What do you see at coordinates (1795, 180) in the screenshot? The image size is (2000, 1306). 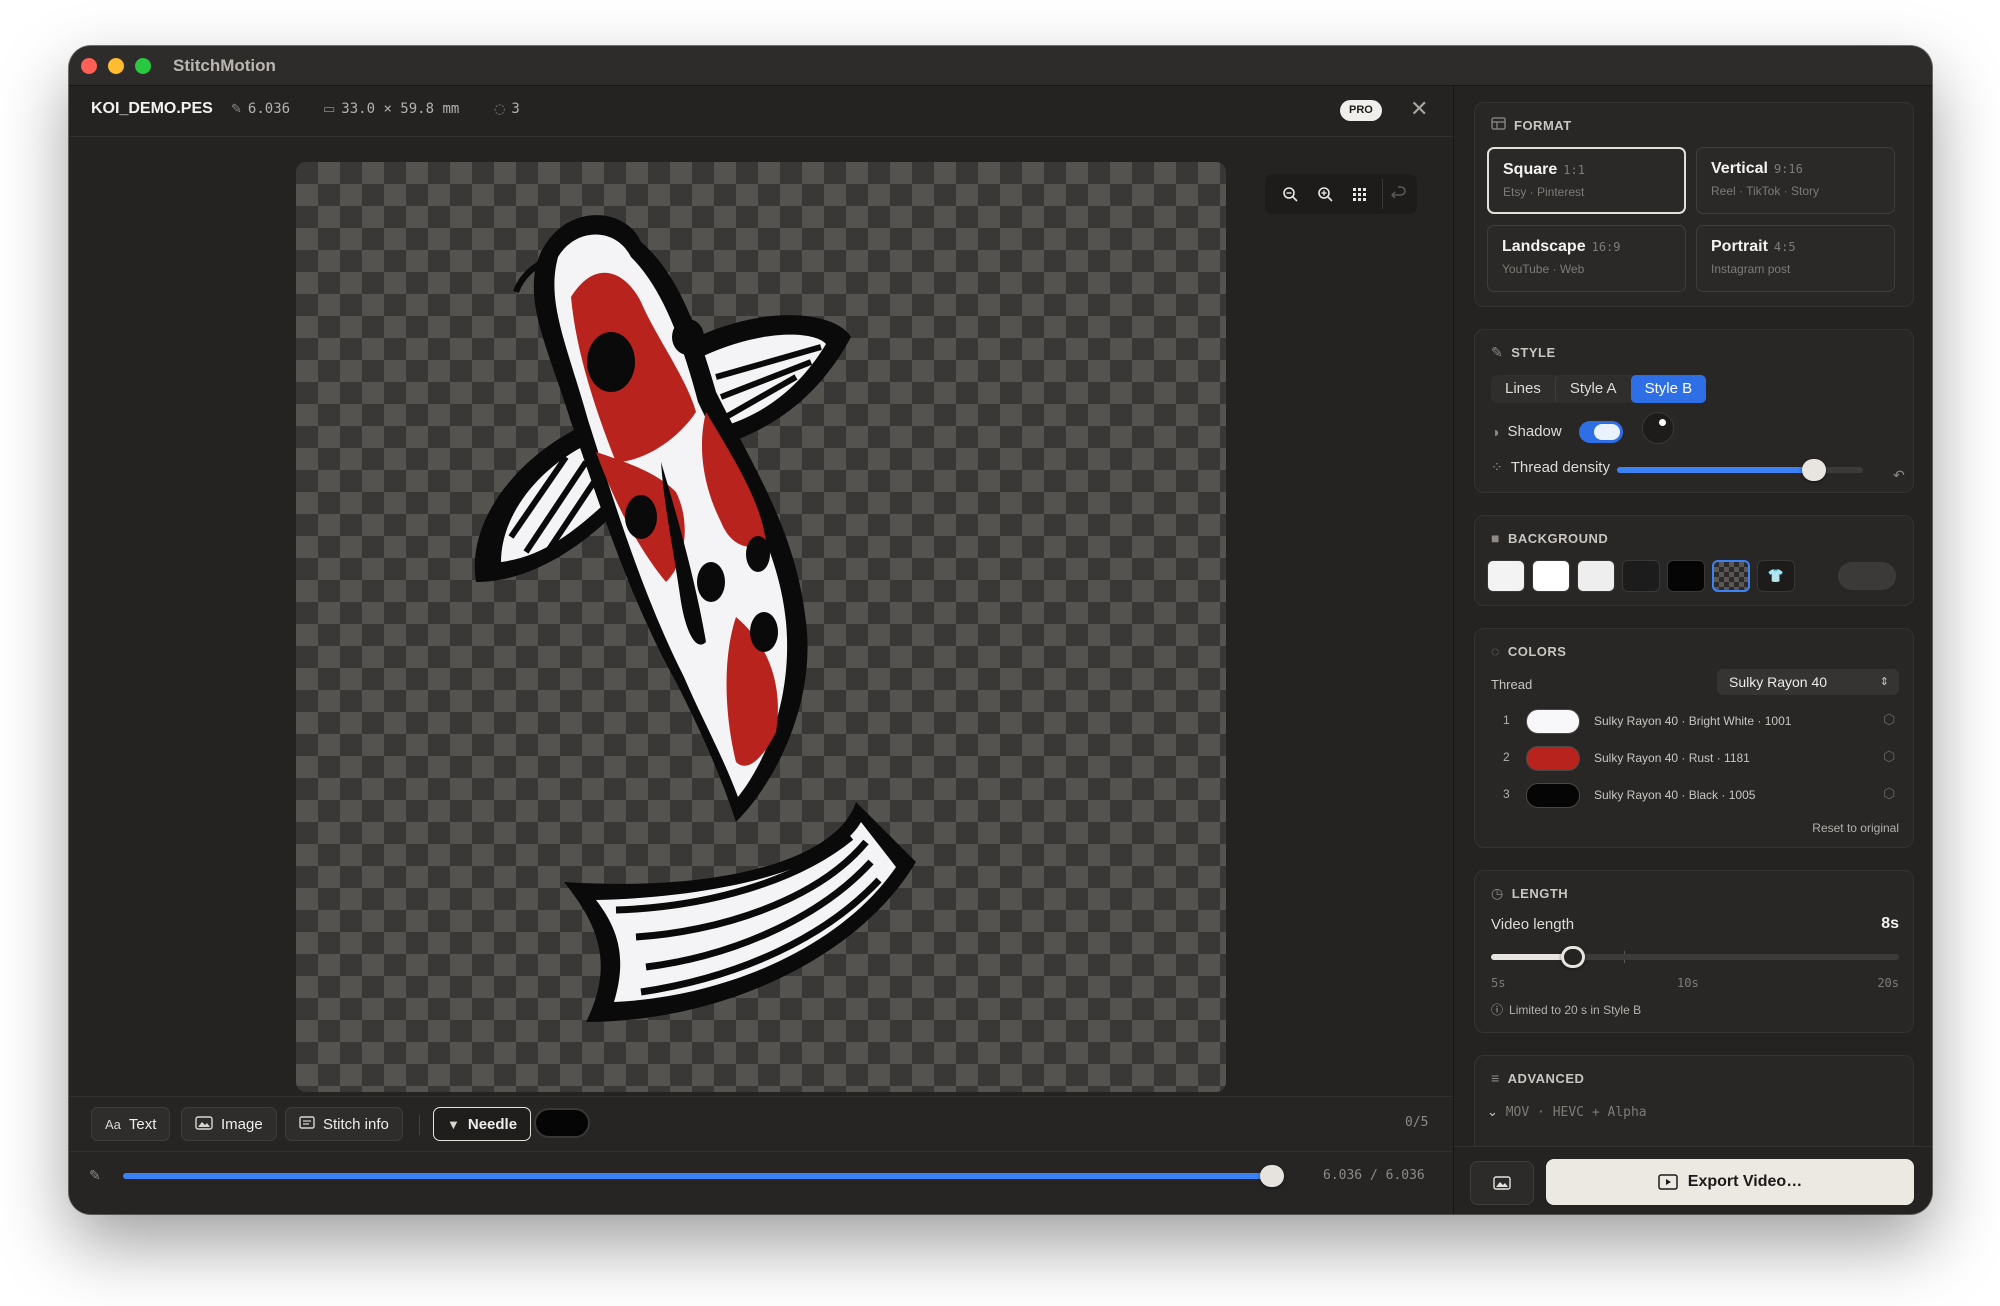 I see `format-vertical-button: Vertical 9:16 Reel · TikTok · Story` at bounding box center [1795, 180].